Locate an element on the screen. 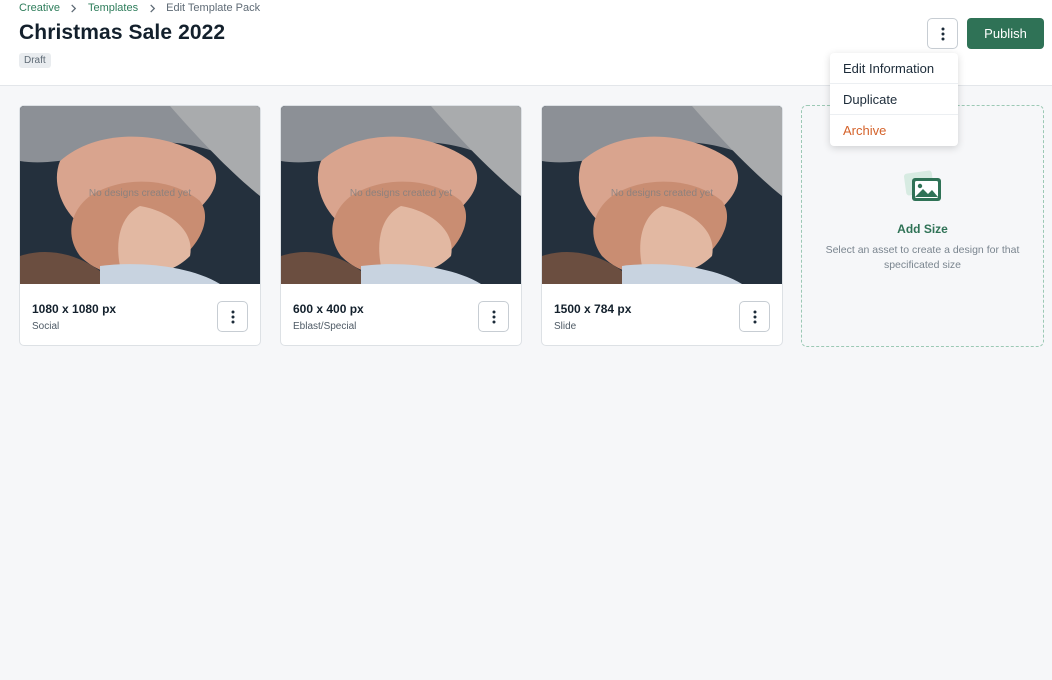 The height and width of the screenshot is (680, 1052). add-size-title: Add Size is located at coordinates (922, 229).